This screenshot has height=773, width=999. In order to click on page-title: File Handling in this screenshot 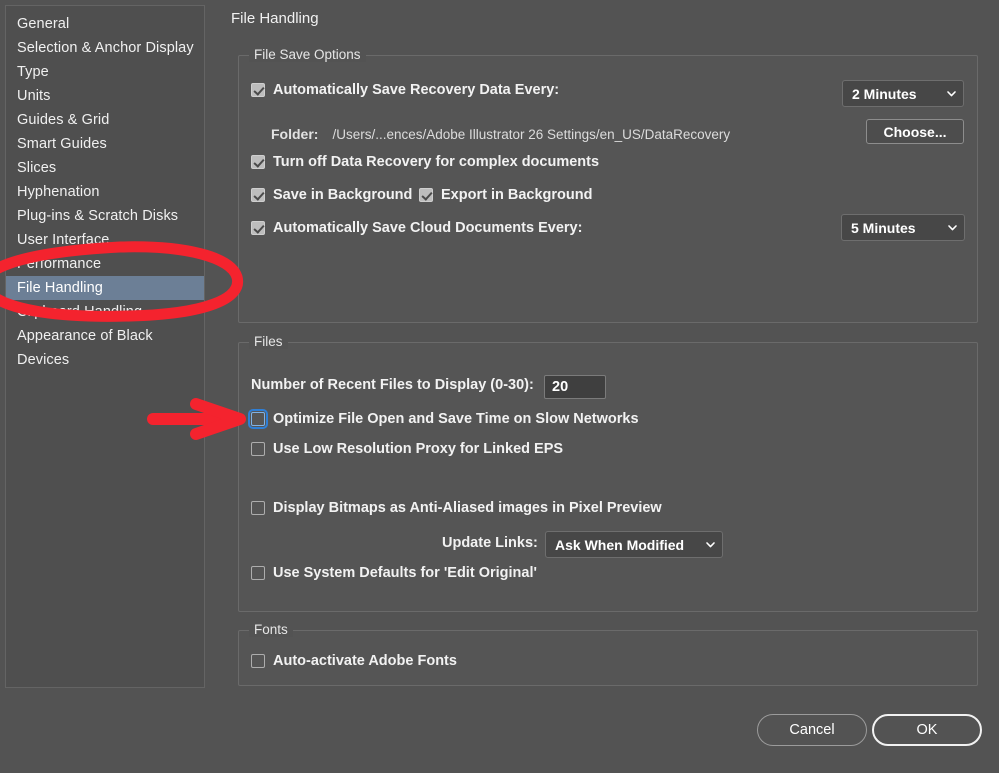, I will do `click(275, 18)`.